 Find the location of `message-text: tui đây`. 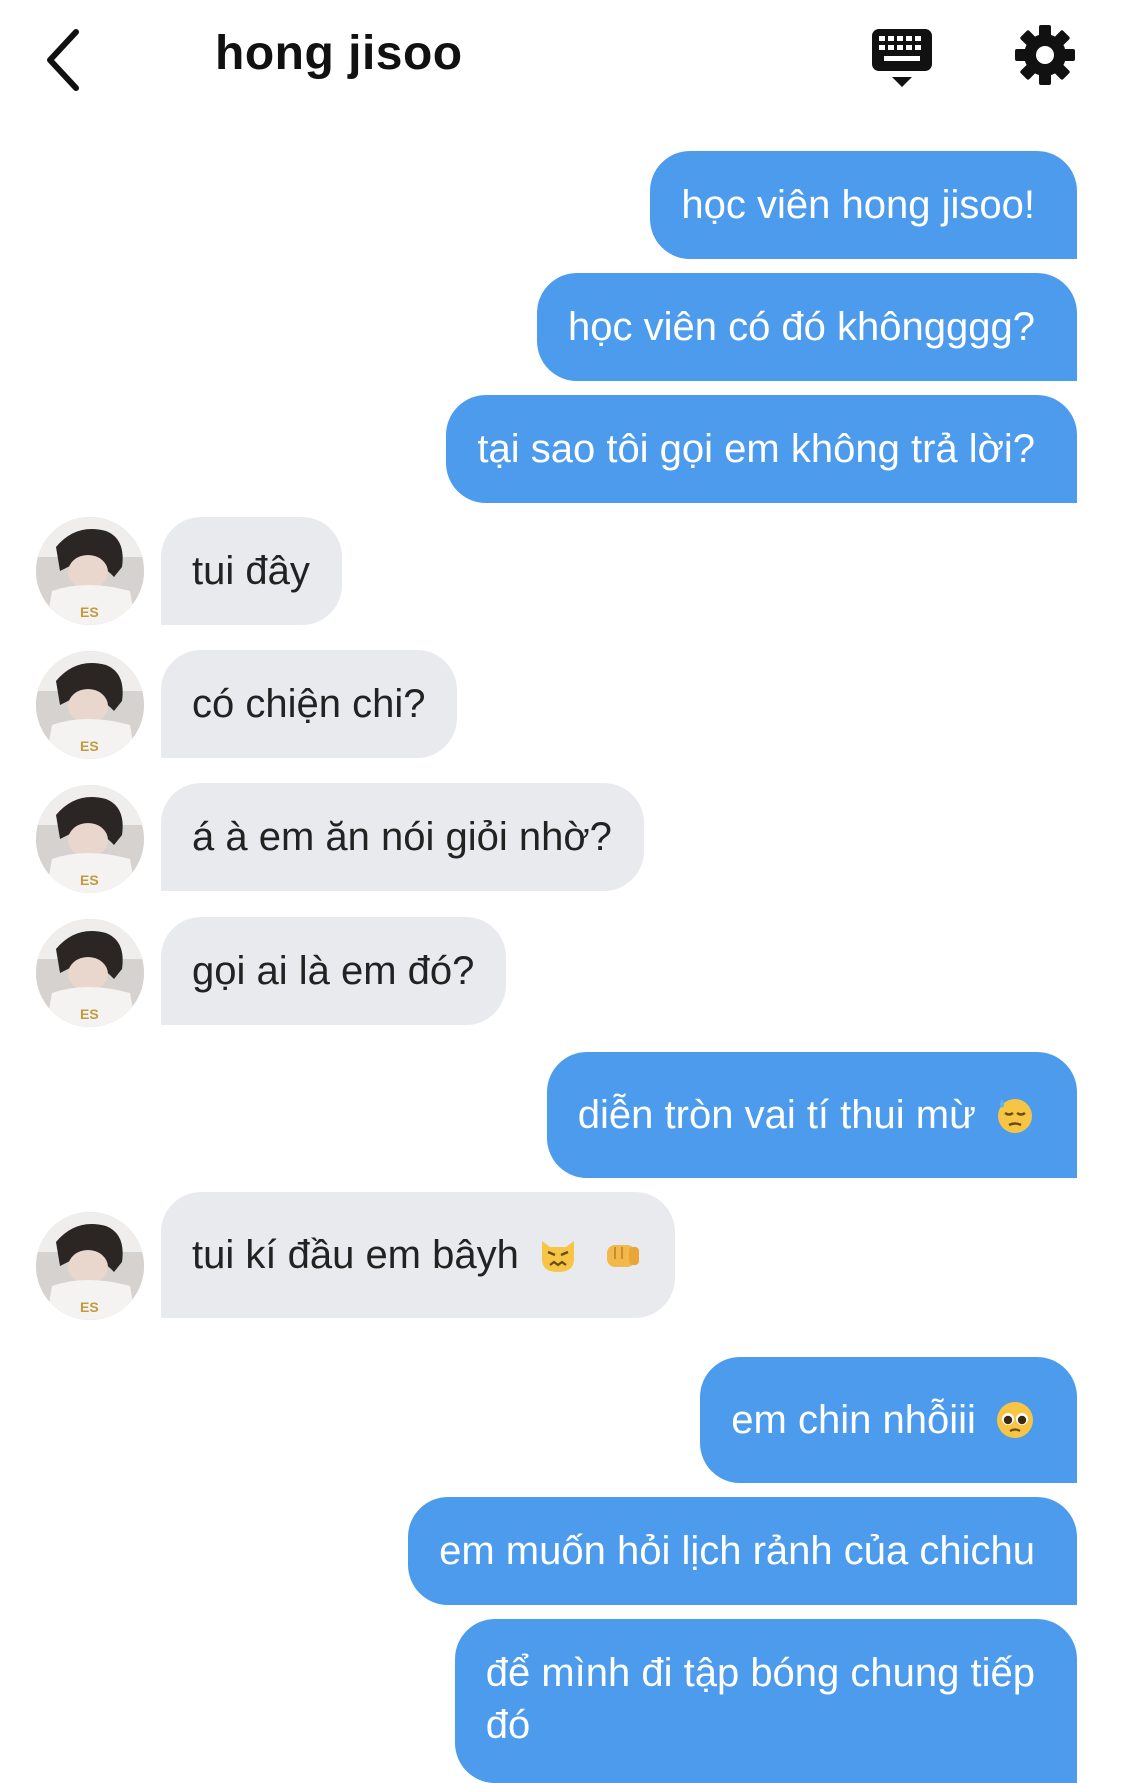

message-text: tui đây is located at coordinates (251, 571).